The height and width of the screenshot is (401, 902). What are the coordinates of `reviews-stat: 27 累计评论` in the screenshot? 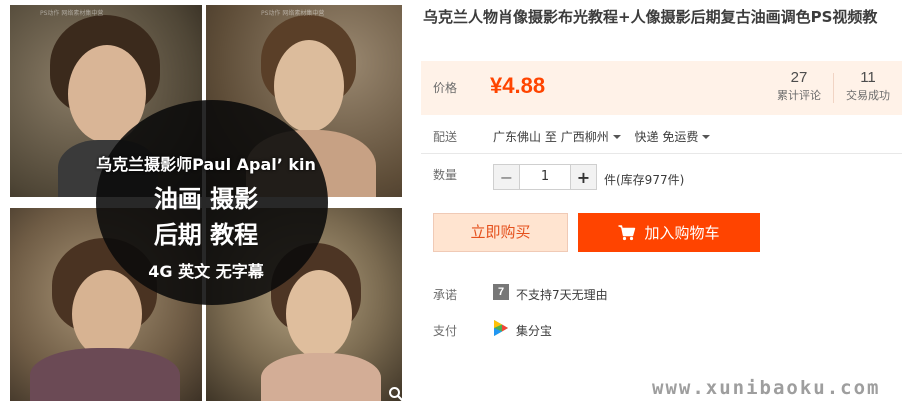 It's located at (799, 87).